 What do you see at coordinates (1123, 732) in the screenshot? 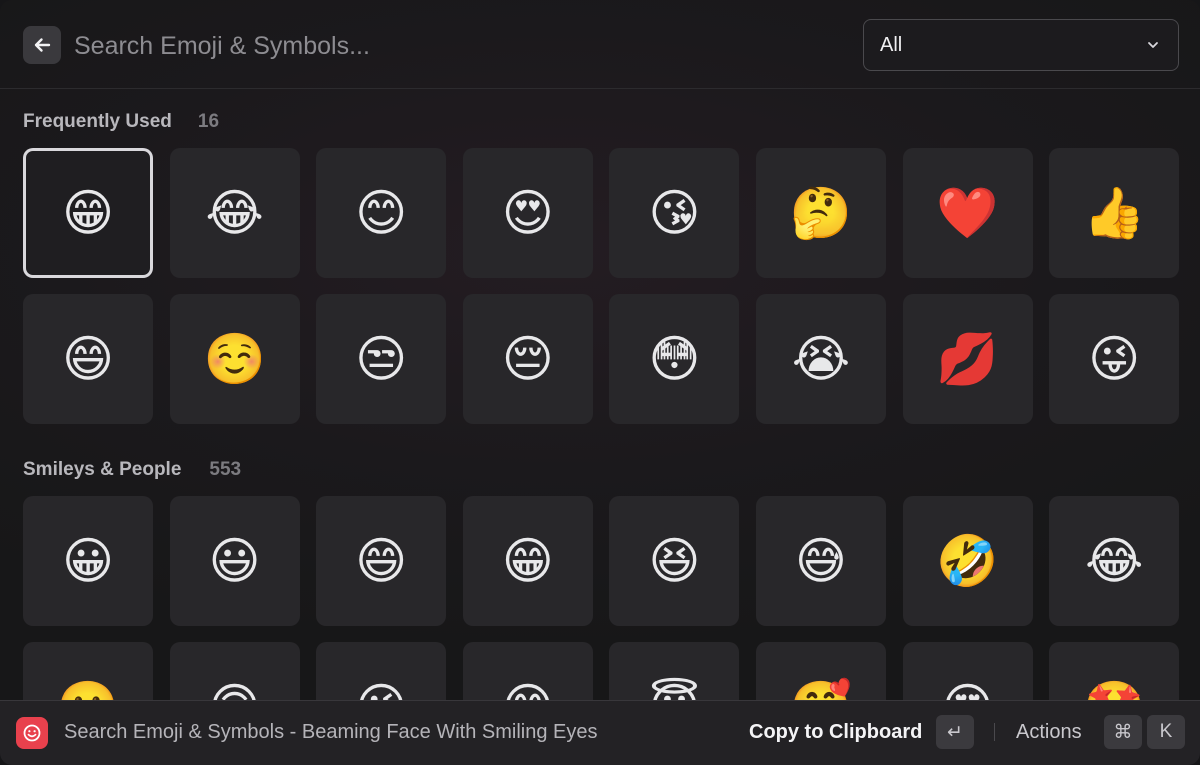
I see `command-key-hint: ⌘` at bounding box center [1123, 732].